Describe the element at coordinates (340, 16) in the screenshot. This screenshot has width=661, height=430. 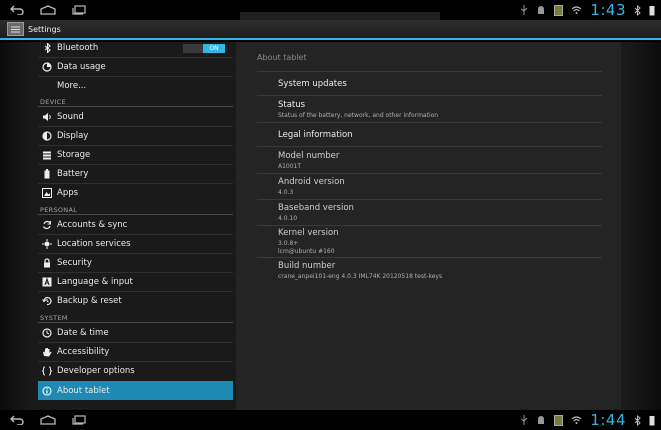
I see `top-bar-blank` at that location.